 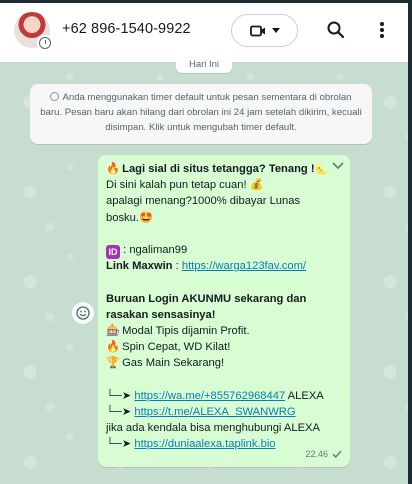 What do you see at coordinates (113, 251) in the screenshot?
I see `id-icon: ID` at bounding box center [113, 251].